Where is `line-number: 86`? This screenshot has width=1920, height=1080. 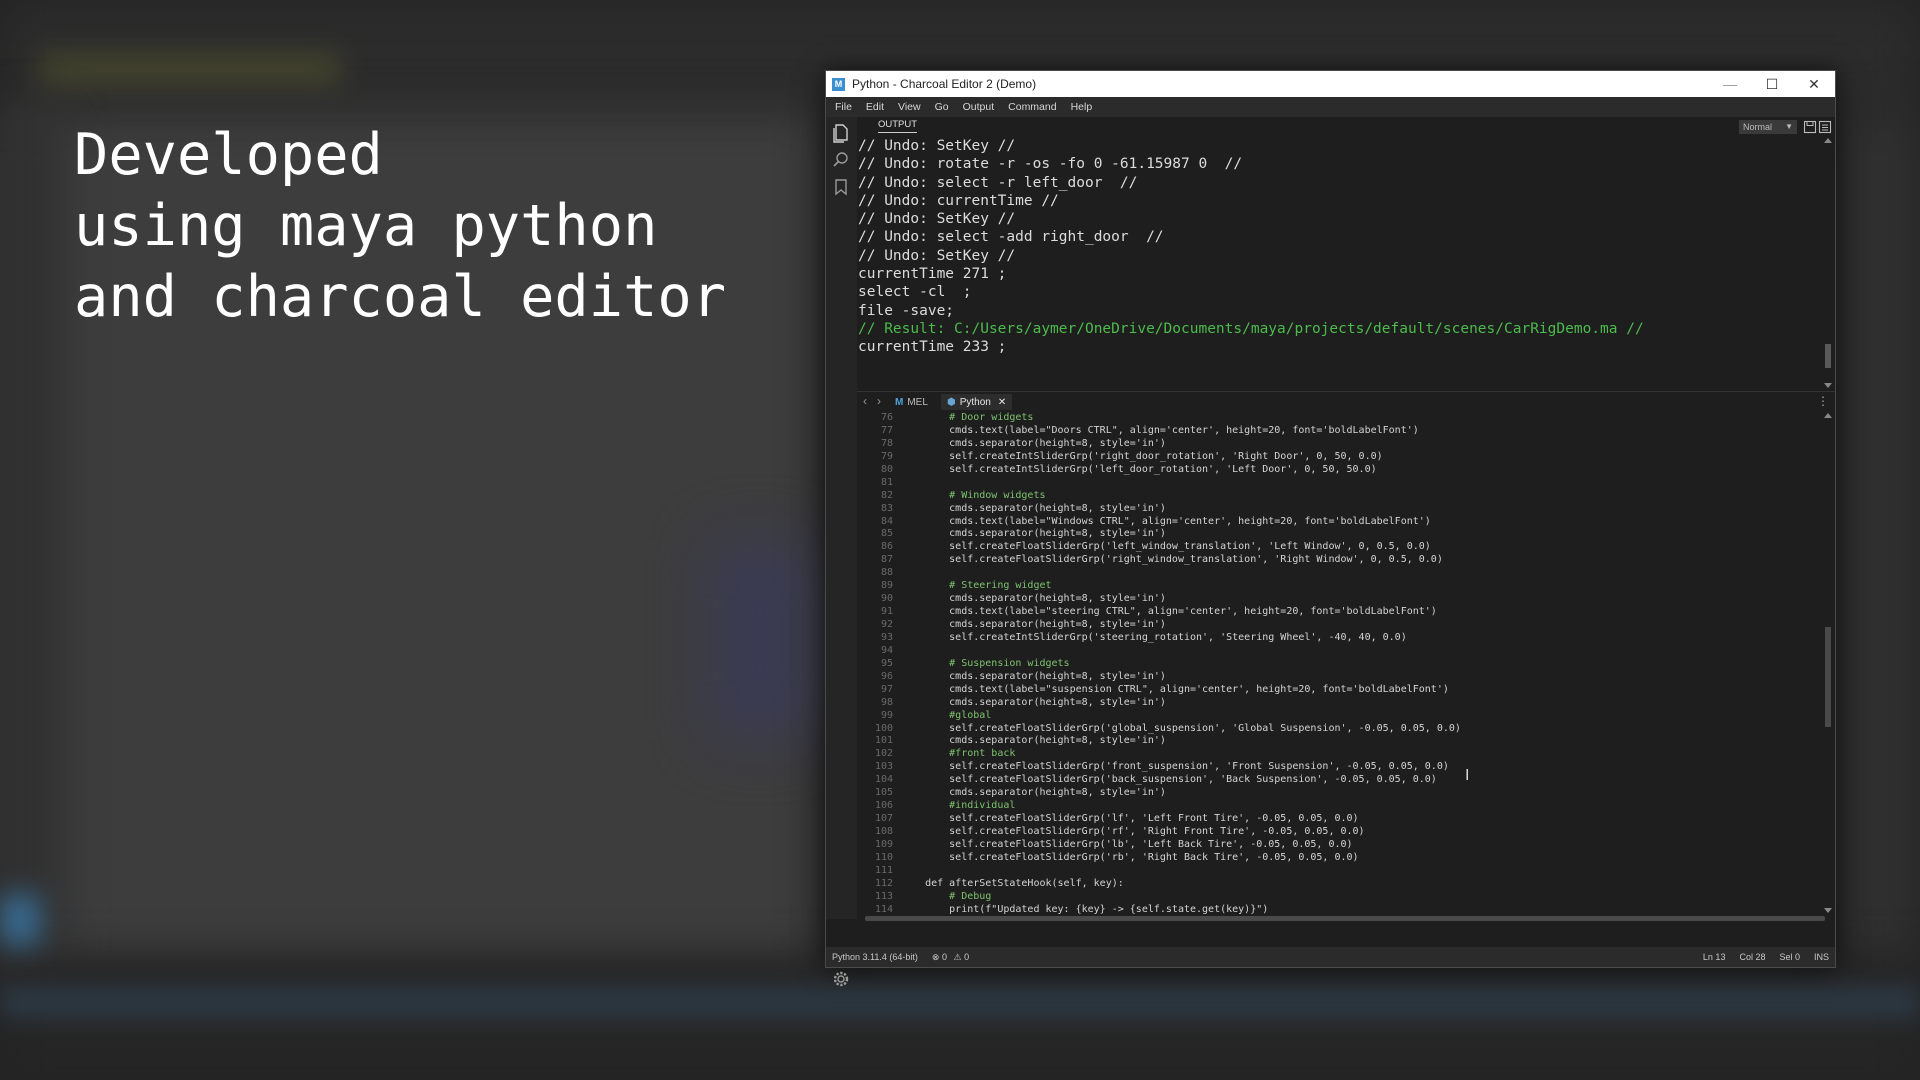
line-number: 86 is located at coordinates (886, 547).